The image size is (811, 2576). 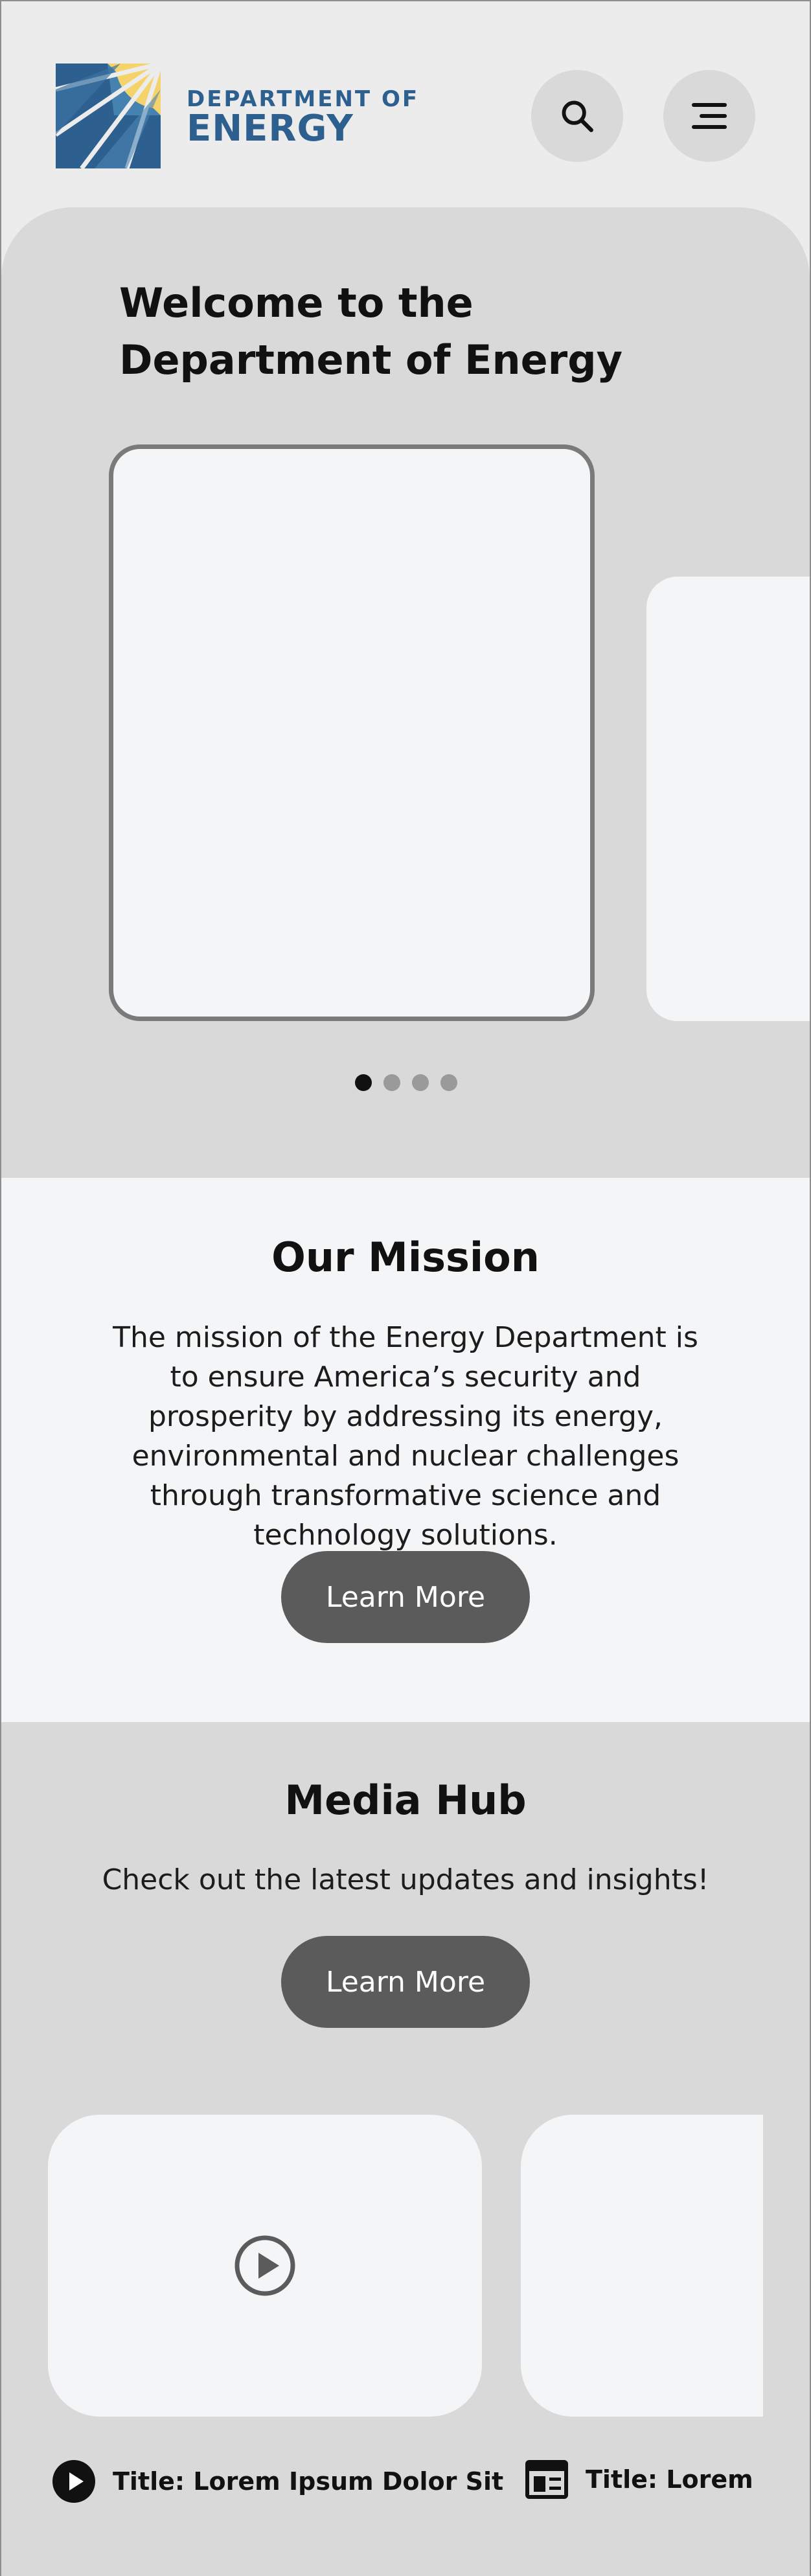 I want to click on sun-logo-icon, so click(x=108, y=115).